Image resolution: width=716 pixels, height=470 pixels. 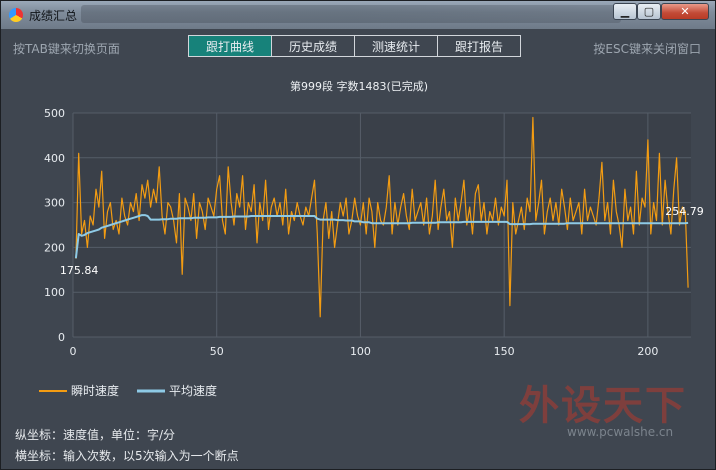 What do you see at coordinates (647, 351) in the screenshot?
I see `x-tick-label: 200` at bounding box center [647, 351].